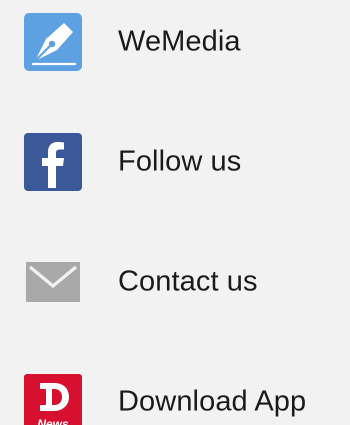 This screenshot has width=350, height=425. I want to click on menu-item-label: WeMedia, so click(179, 41).